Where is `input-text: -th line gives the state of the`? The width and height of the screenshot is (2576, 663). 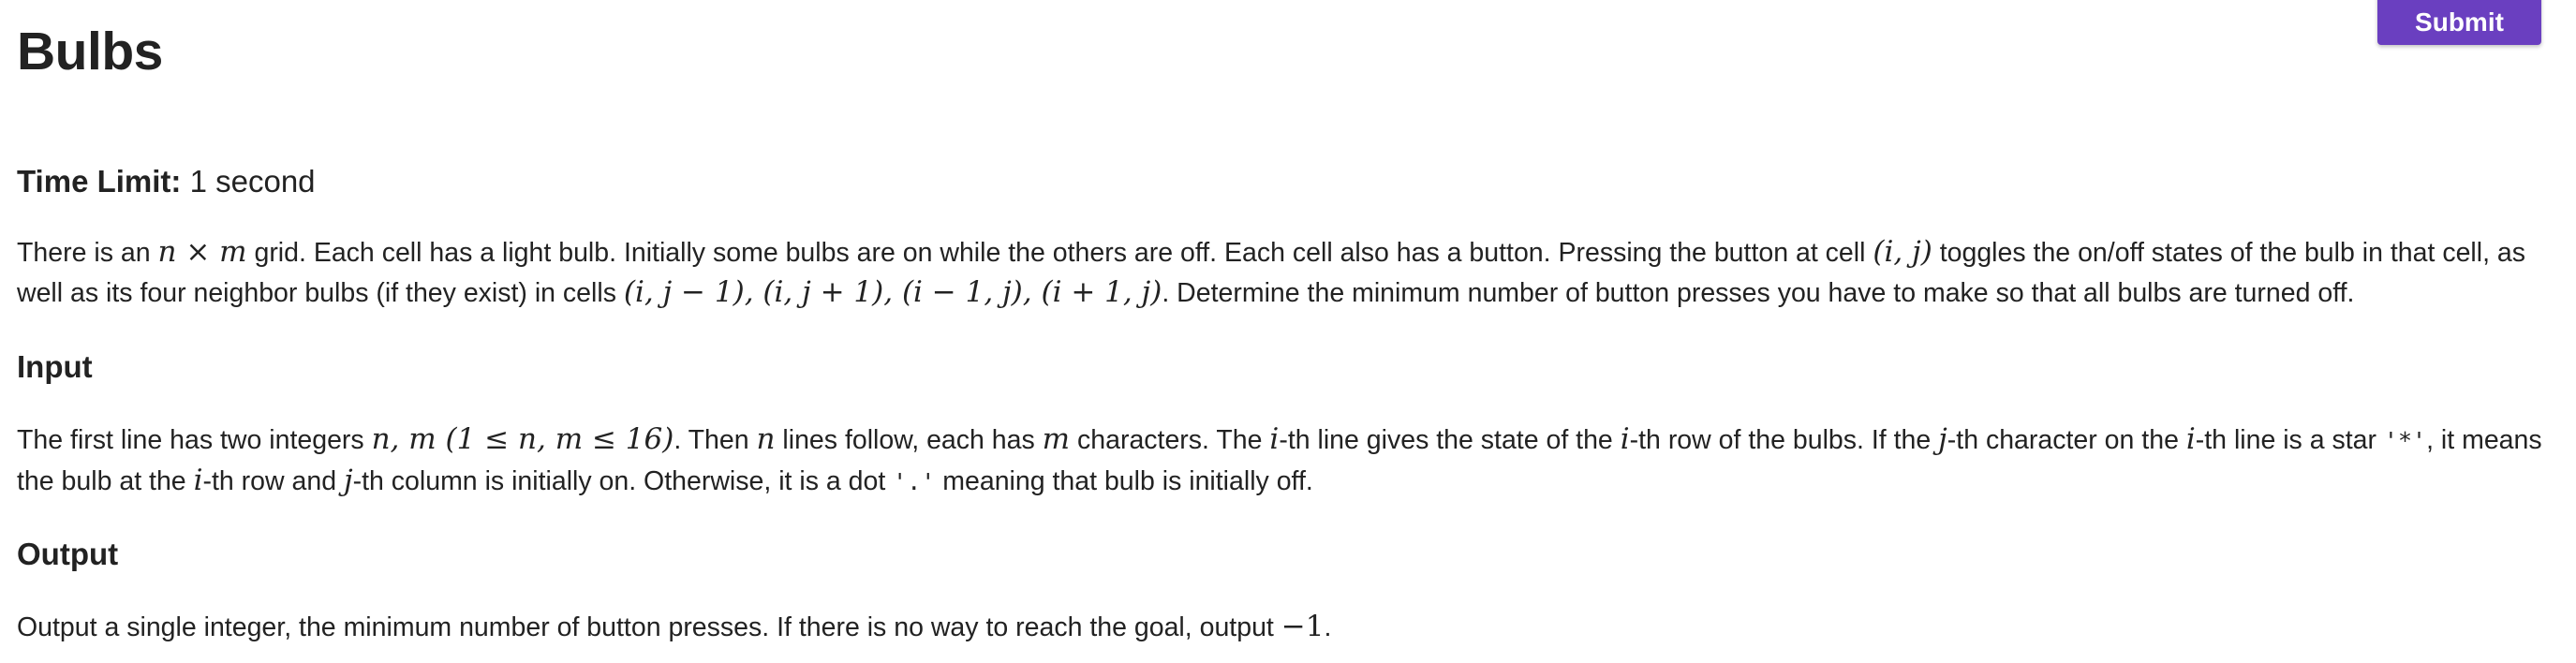 input-text: -th line gives the state of the is located at coordinates (1450, 440).